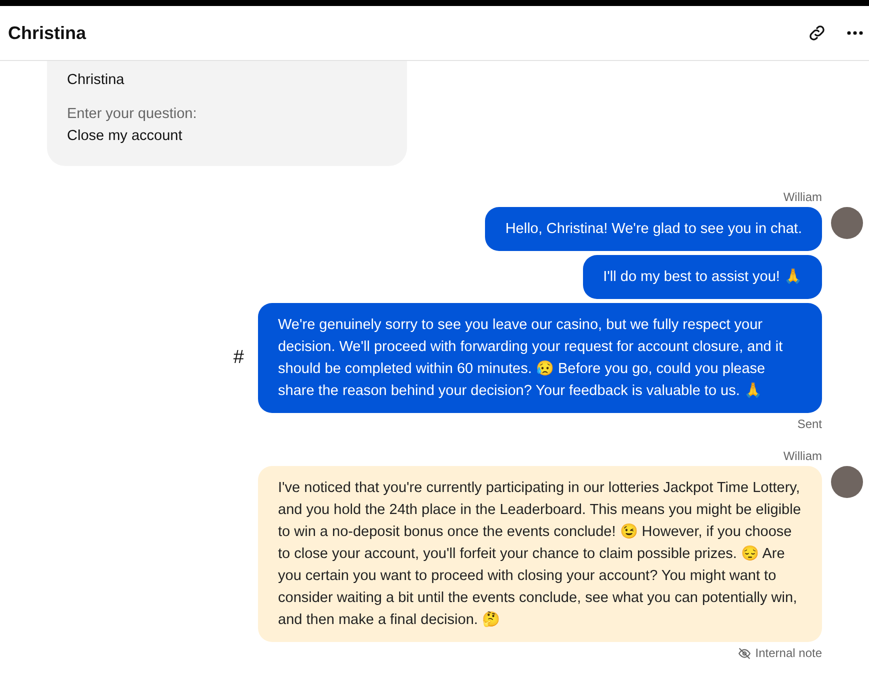 The image size is (869, 673). What do you see at coordinates (125, 136) in the screenshot?
I see `field-value: Close my account` at bounding box center [125, 136].